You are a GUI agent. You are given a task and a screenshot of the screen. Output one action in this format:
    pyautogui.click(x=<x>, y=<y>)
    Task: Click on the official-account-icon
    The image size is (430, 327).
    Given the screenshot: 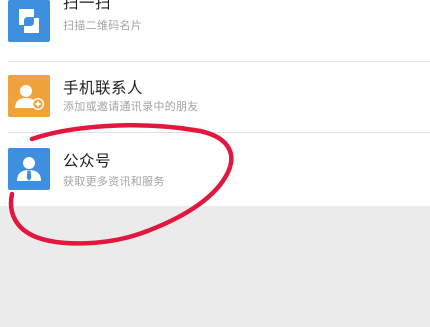 What is the action you would take?
    pyautogui.click(x=29, y=169)
    